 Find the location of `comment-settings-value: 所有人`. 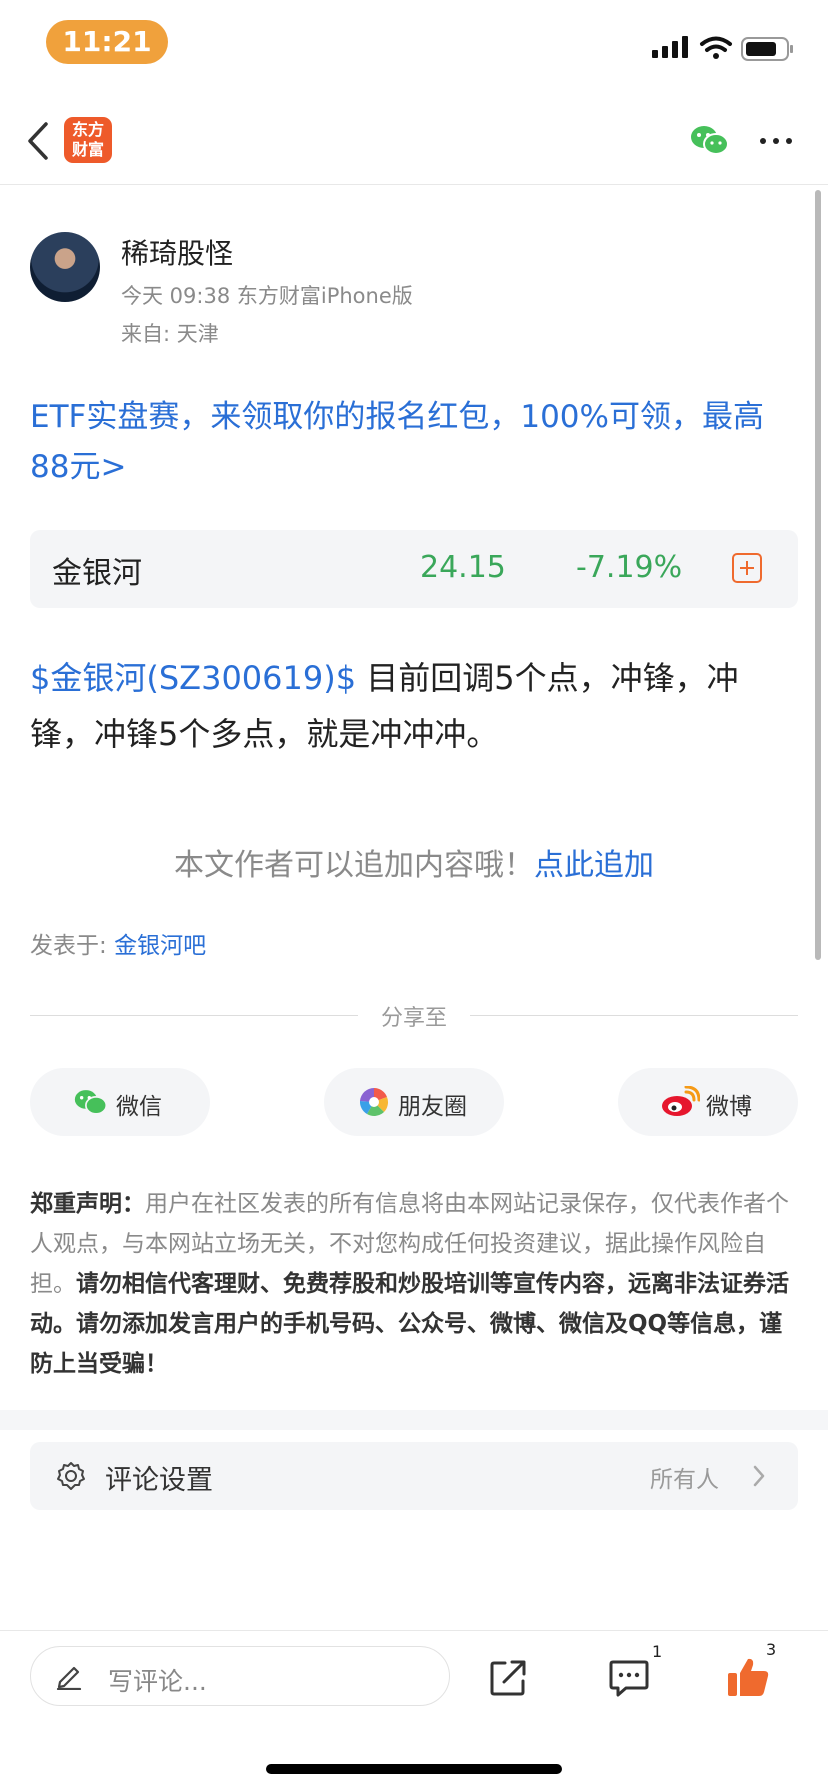

comment-settings-value: 所有人 is located at coordinates (684, 1480).